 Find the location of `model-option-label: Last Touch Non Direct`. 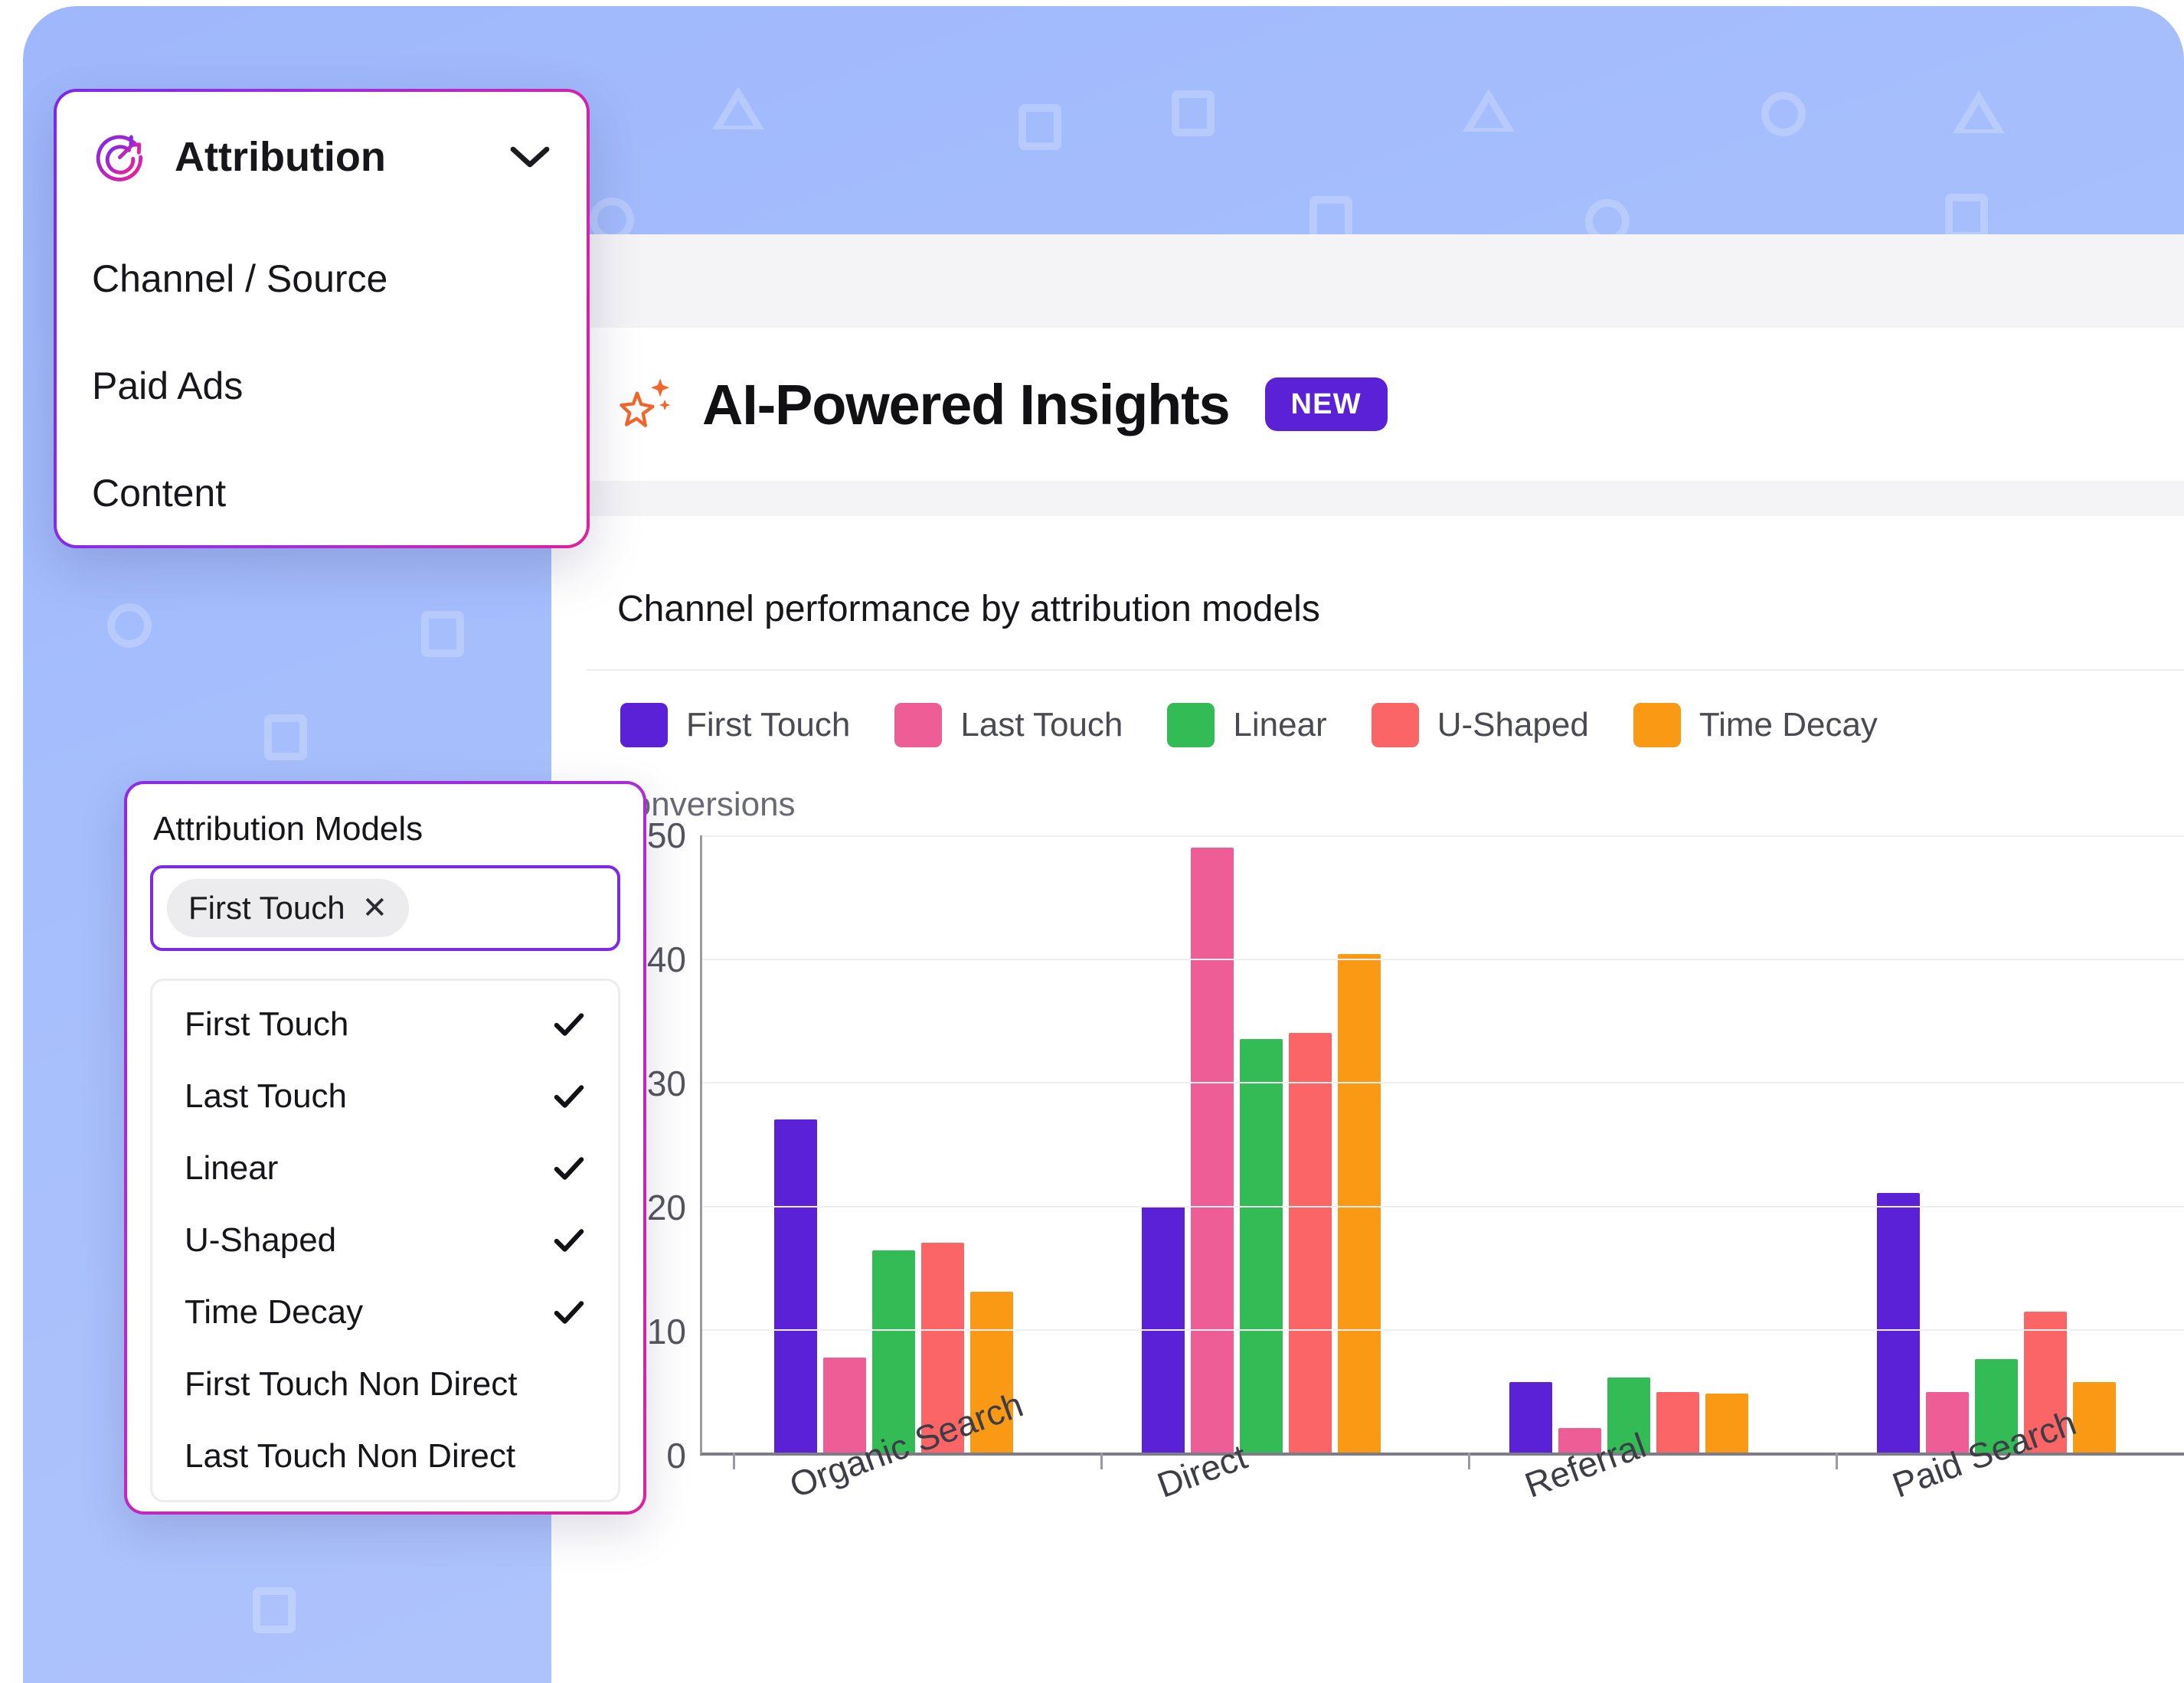

model-option-label: Last Touch Non Direct is located at coordinates (350, 1456).